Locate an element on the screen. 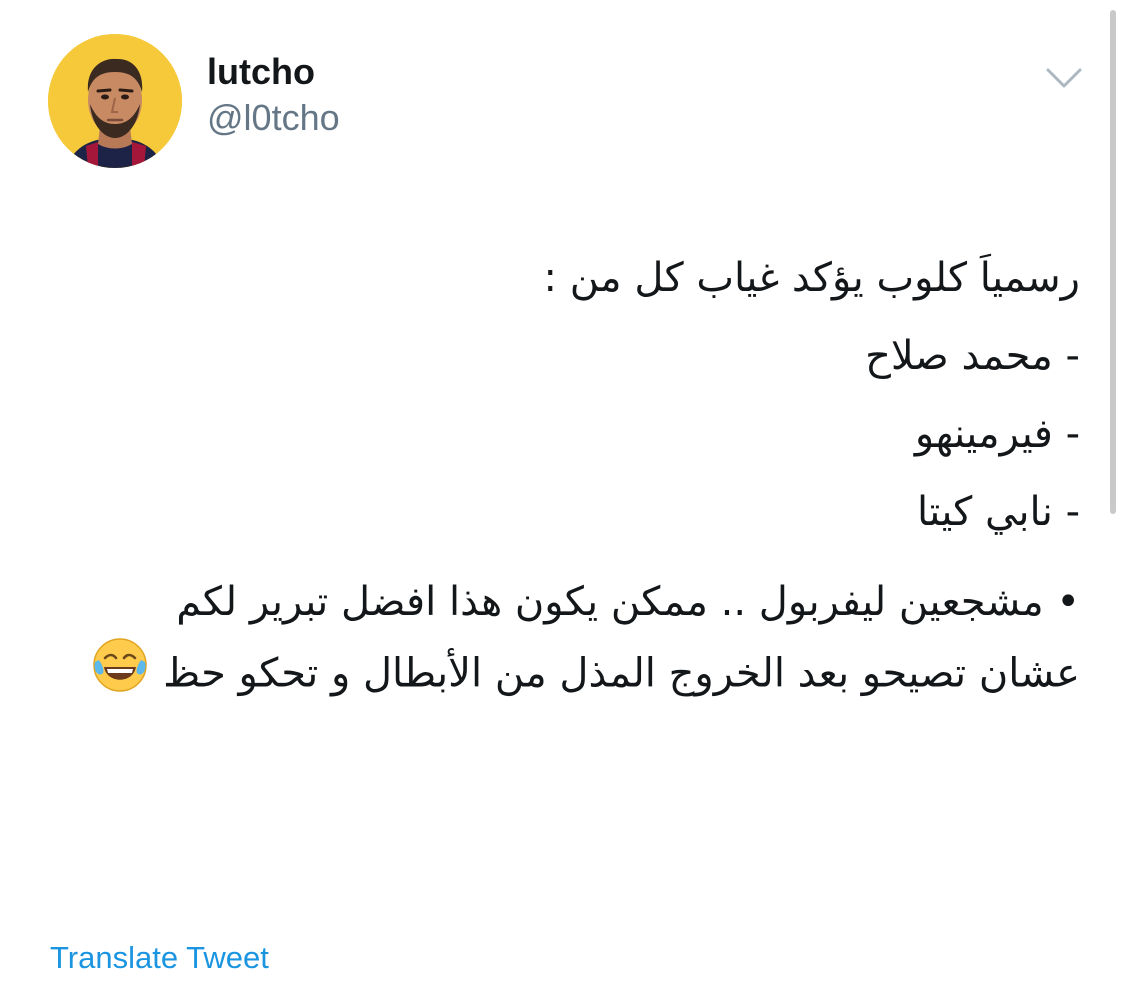 The height and width of the screenshot is (1003, 1125). tweet-line: رسمياَ كلوب يؤكد غياب كل من : is located at coordinates (811, 278).